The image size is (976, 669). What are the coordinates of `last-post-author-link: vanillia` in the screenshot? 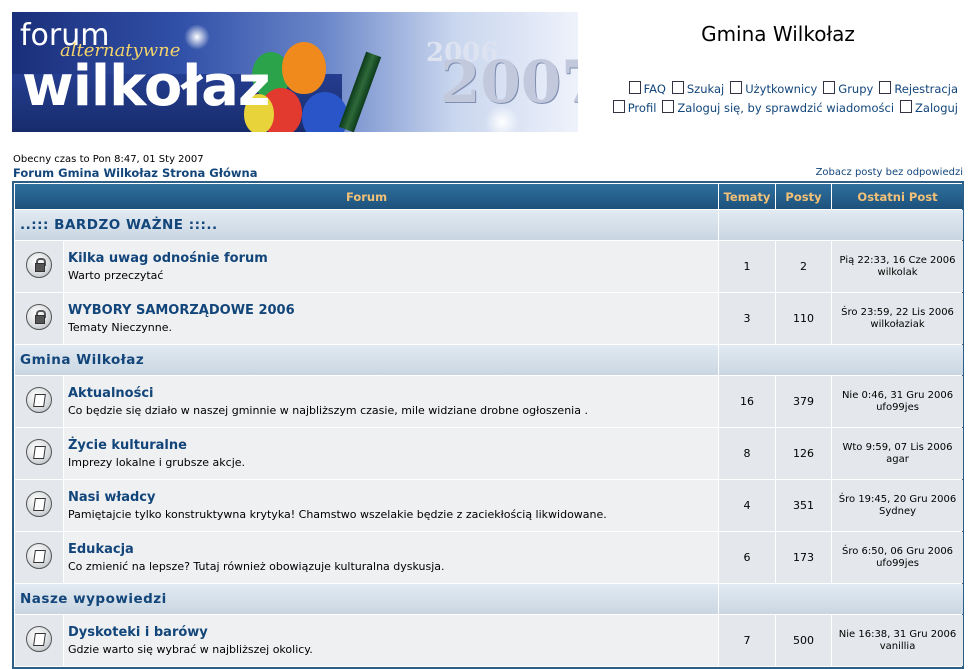 It's located at (898, 646).